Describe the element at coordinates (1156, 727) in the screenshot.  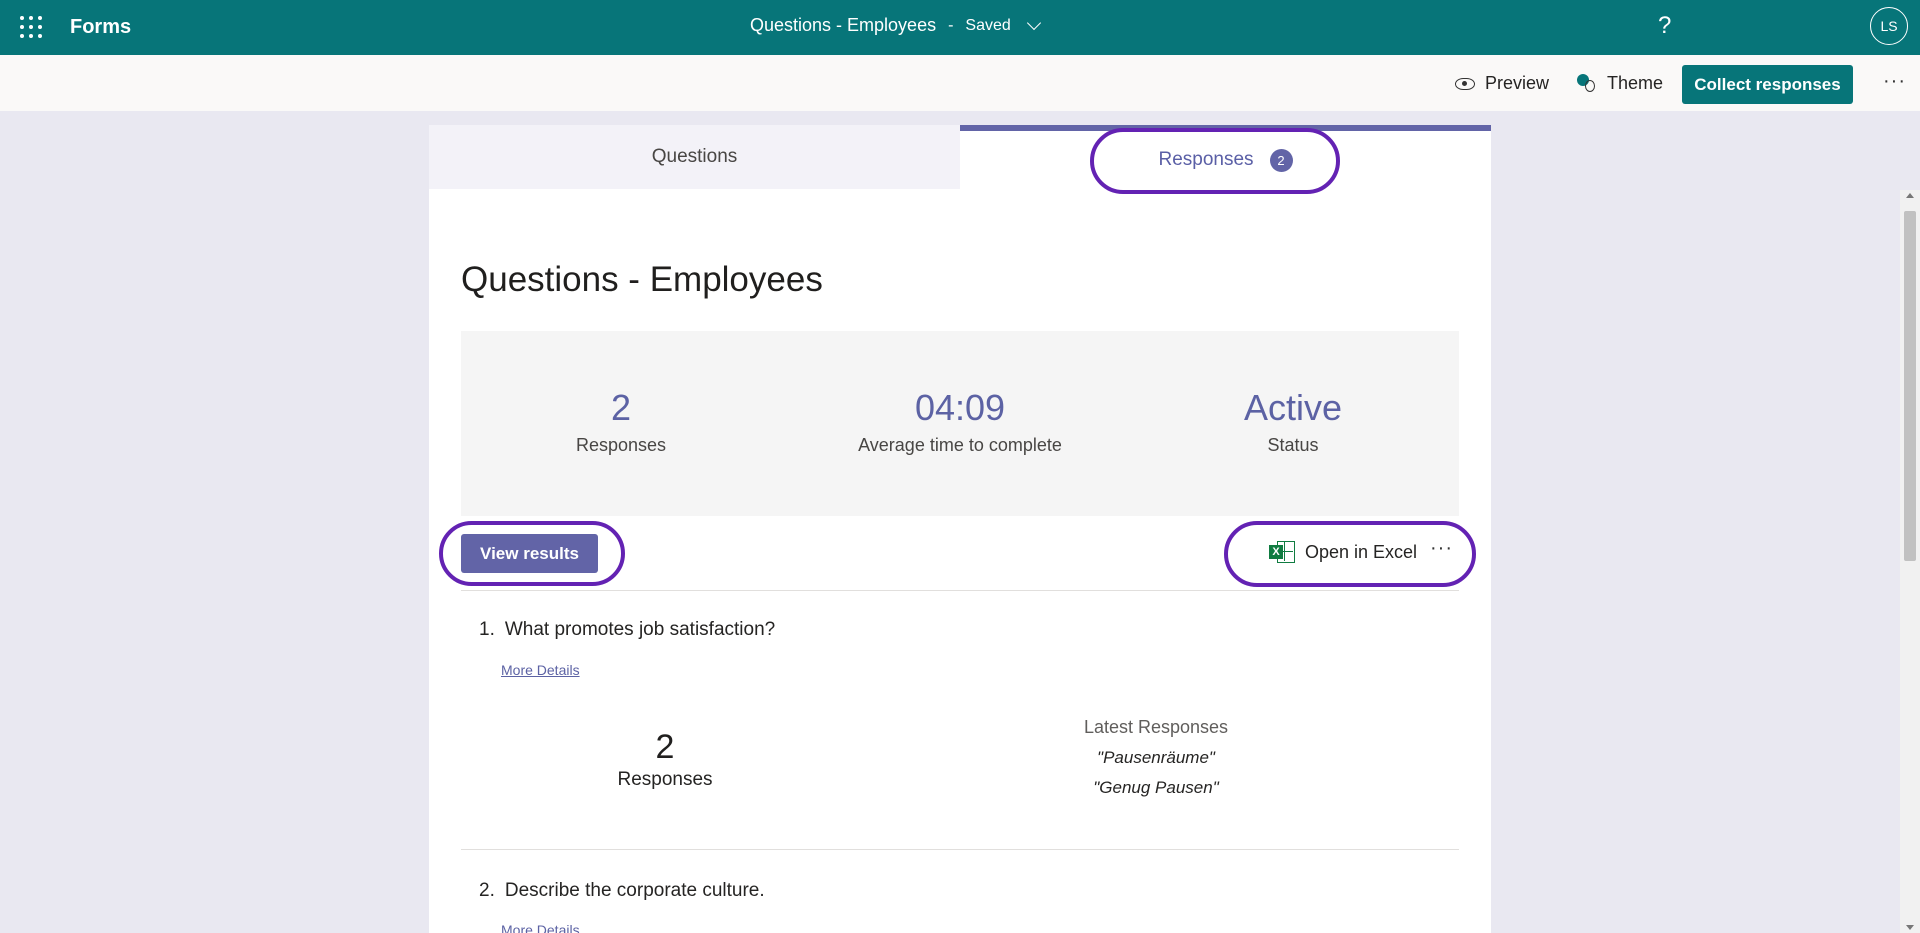
I see `latest-responses-header: Latest Responses` at that location.